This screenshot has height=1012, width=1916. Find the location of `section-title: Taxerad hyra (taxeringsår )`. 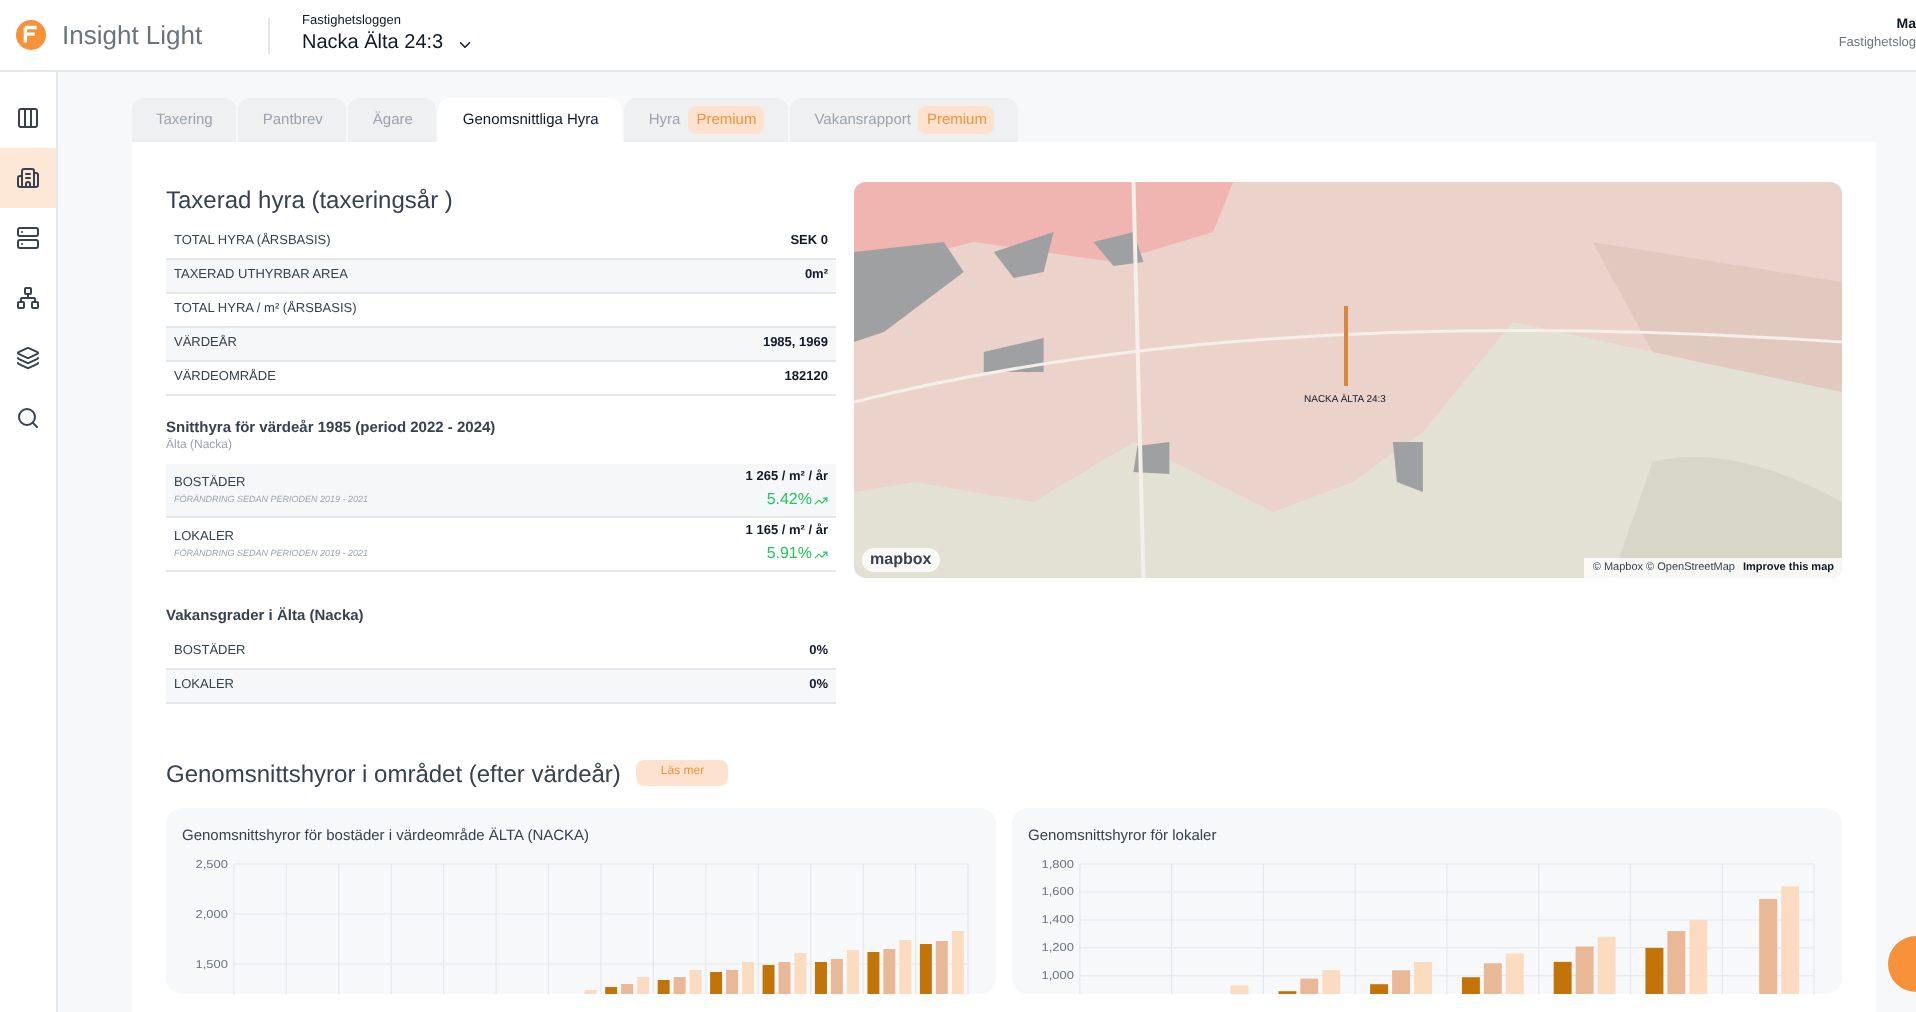

section-title: Taxerad hyra (taxeringsår ) is located at coordinates (310, 201).